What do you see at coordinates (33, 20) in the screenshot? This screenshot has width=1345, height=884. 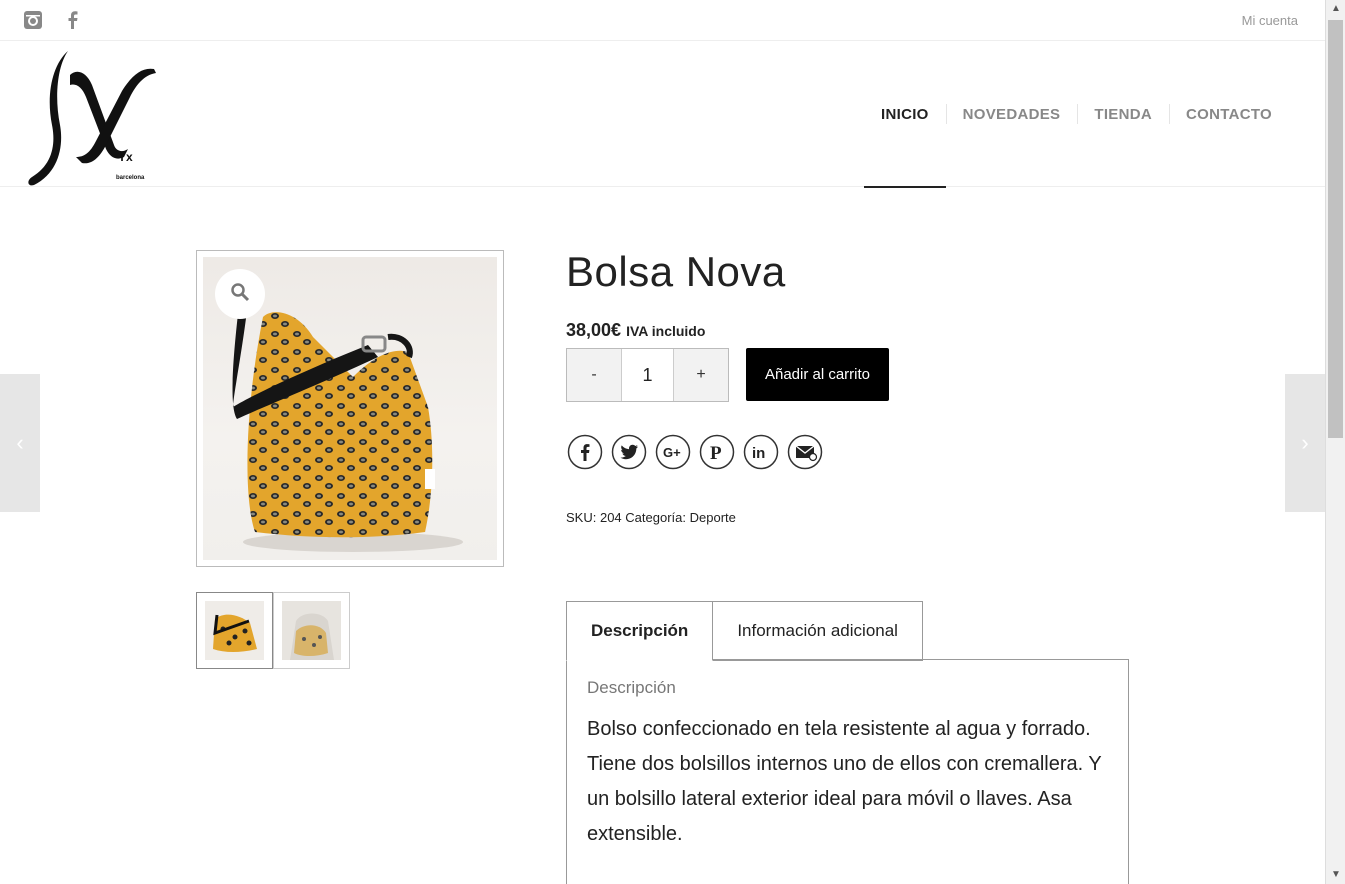 I see `instagram-icon` at bounding box center [33, 20].